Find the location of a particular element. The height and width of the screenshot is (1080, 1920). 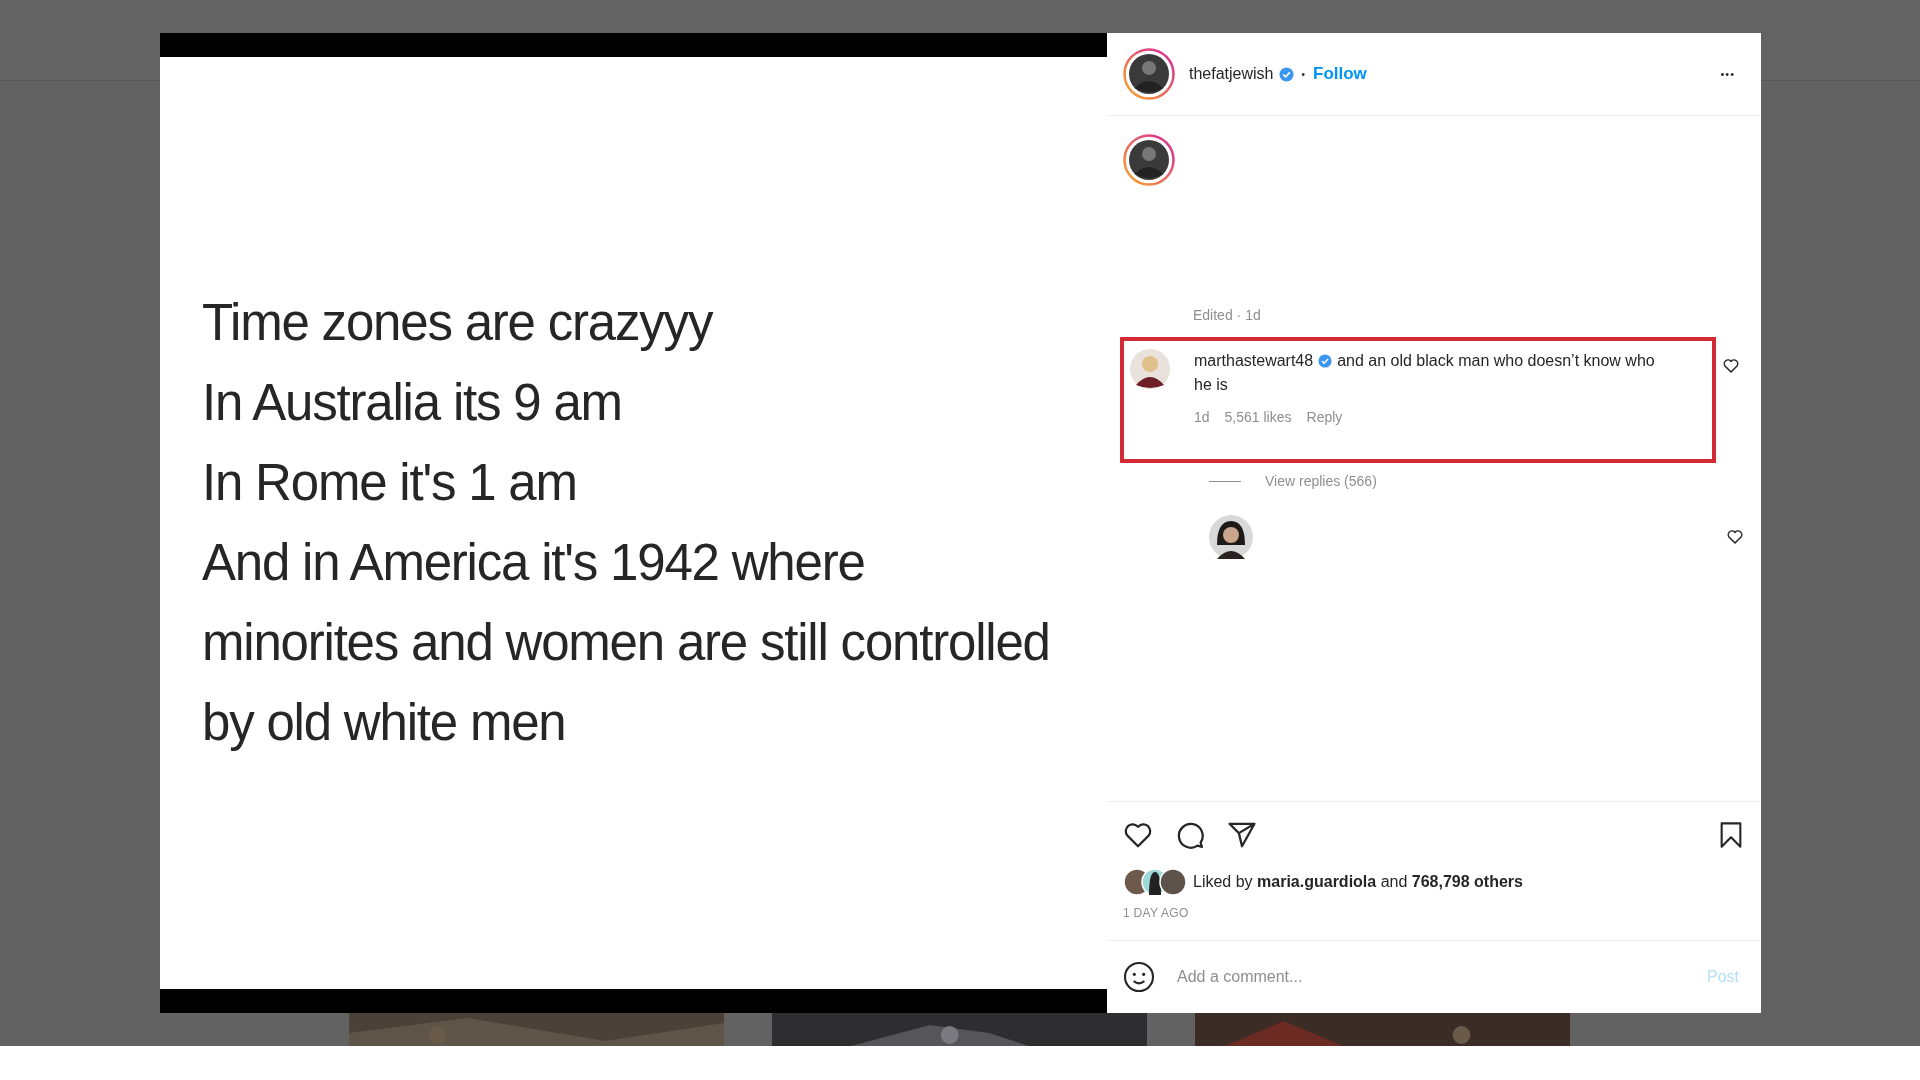

follow-link: Follow is located at coordinates (1340, 74).